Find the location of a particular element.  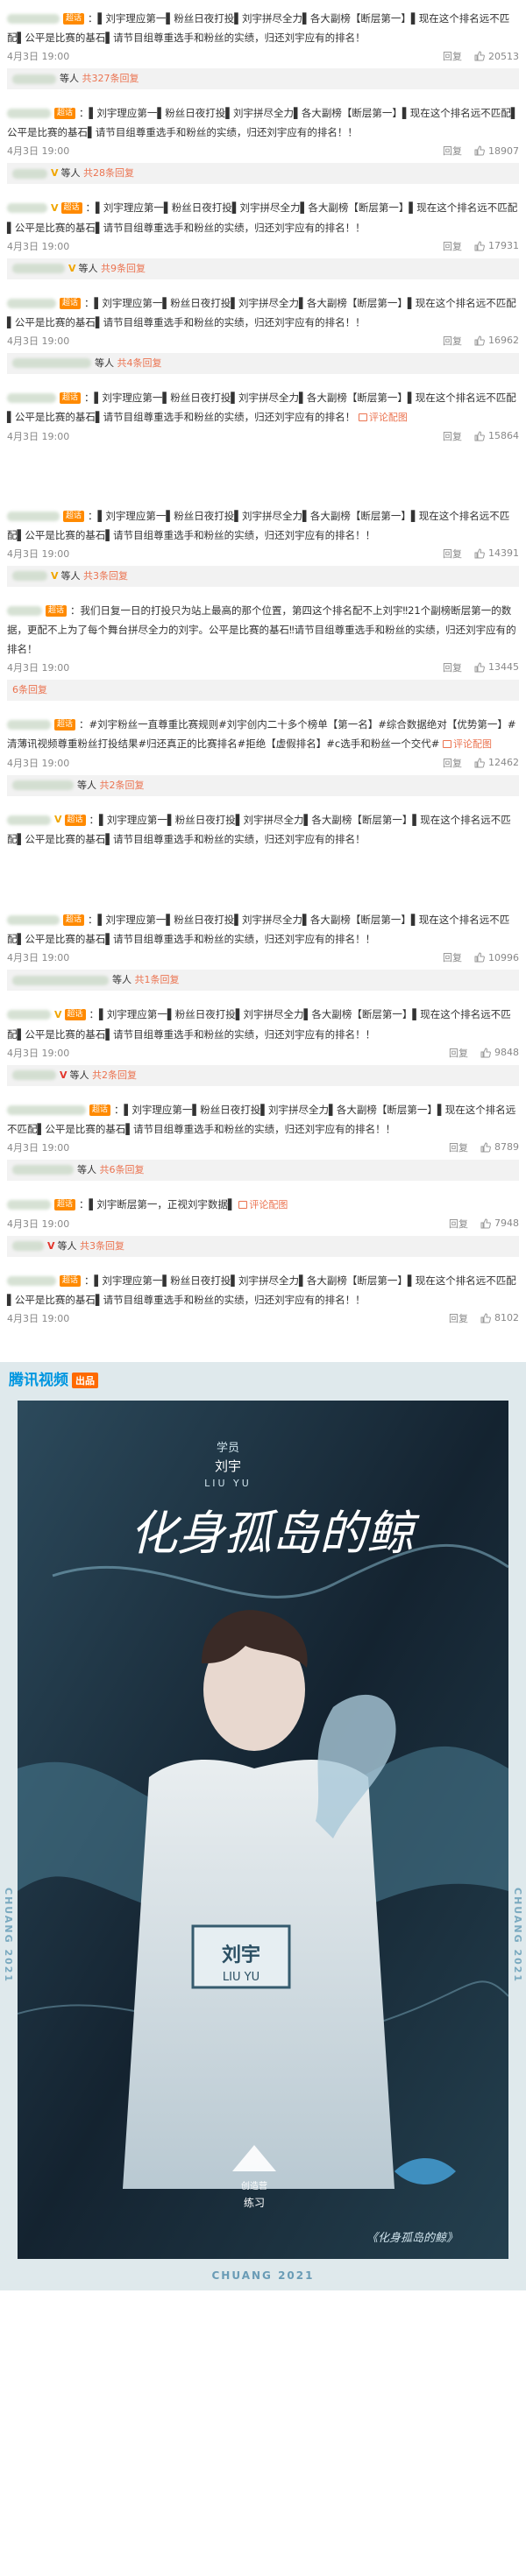

like-button: 8789 is located at coordinates (499, 1147).